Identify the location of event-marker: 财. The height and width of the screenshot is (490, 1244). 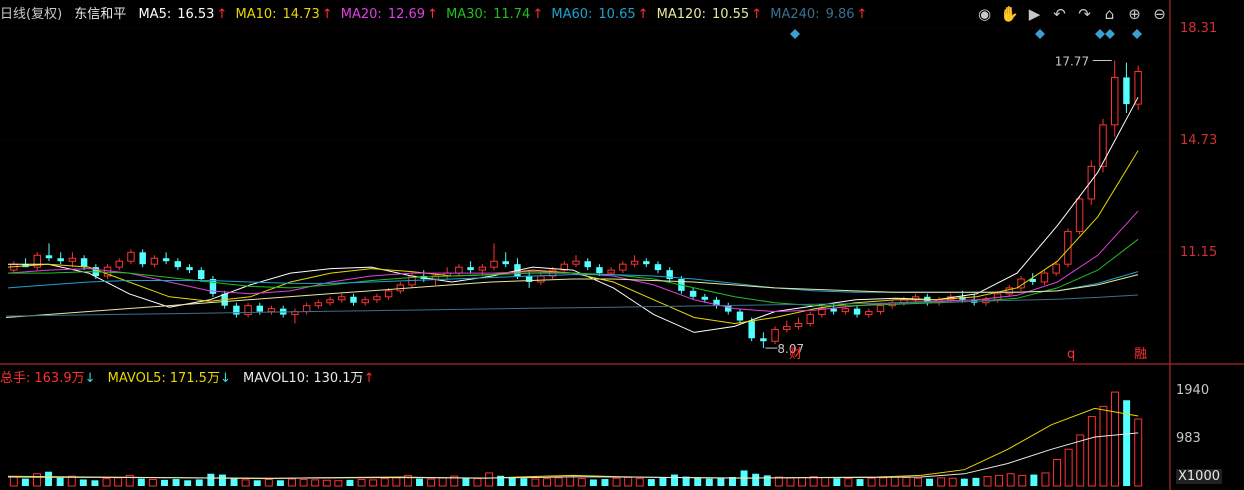
(795, 354).